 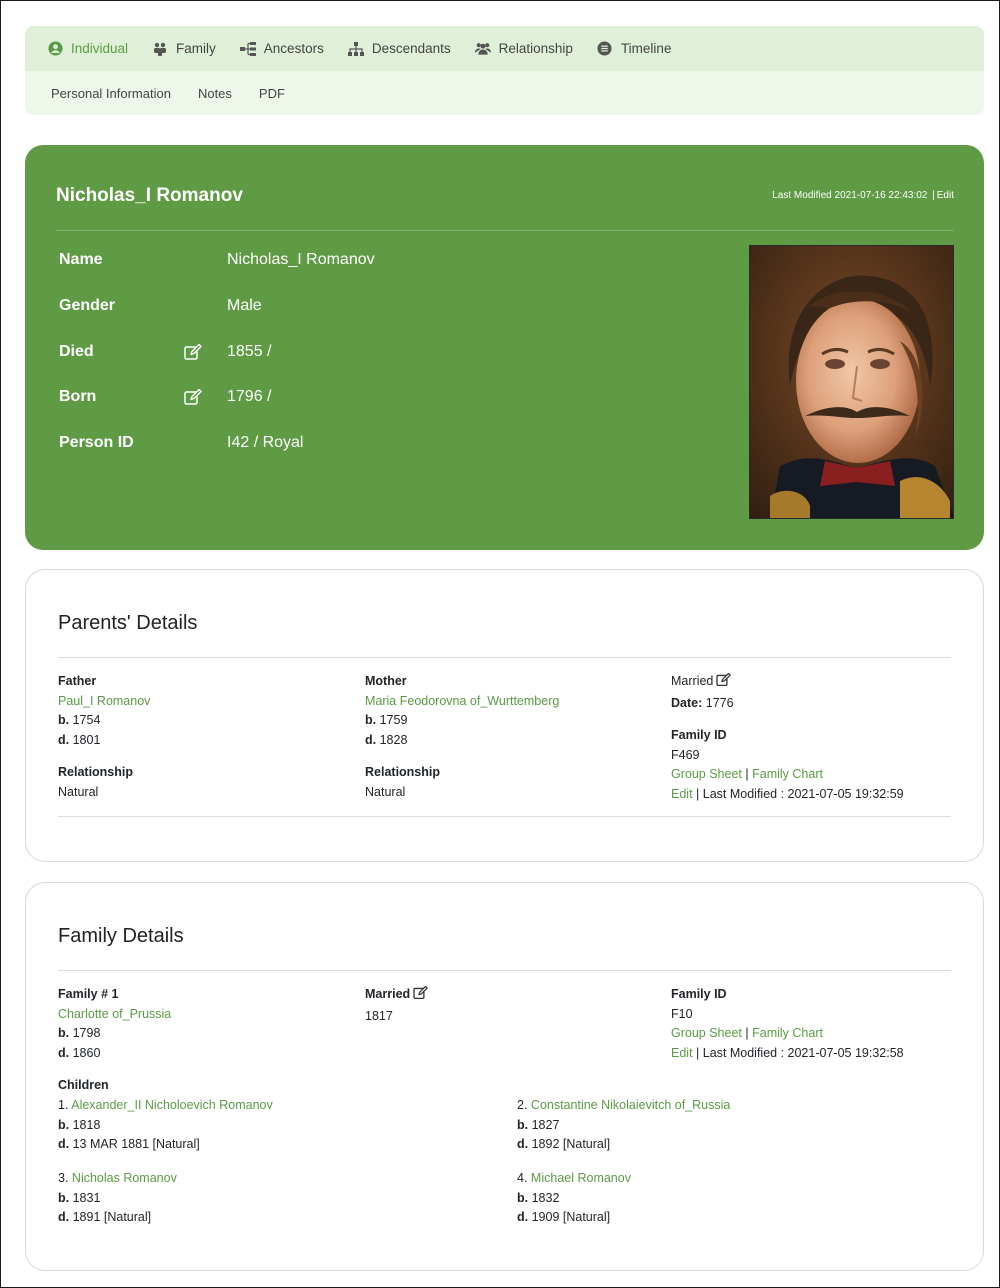 What do you see at coordinates (196, 48) in the screenshot?
I see `tab-label: Family` at bounding box center [196, 48].